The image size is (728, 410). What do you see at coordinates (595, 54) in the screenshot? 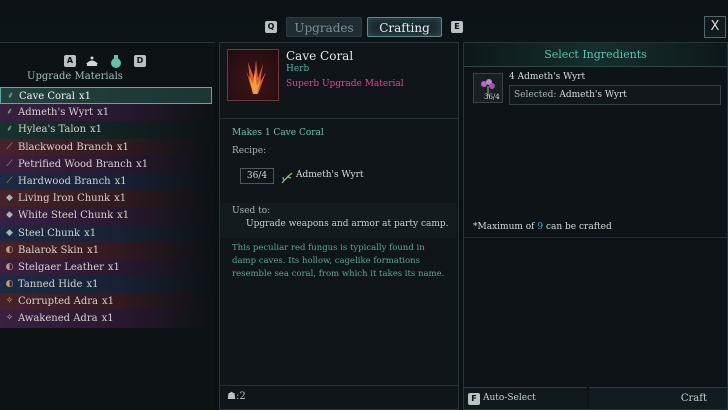
I see `ingredients-title: Select Ingredients` at bounding box center [595, 54].